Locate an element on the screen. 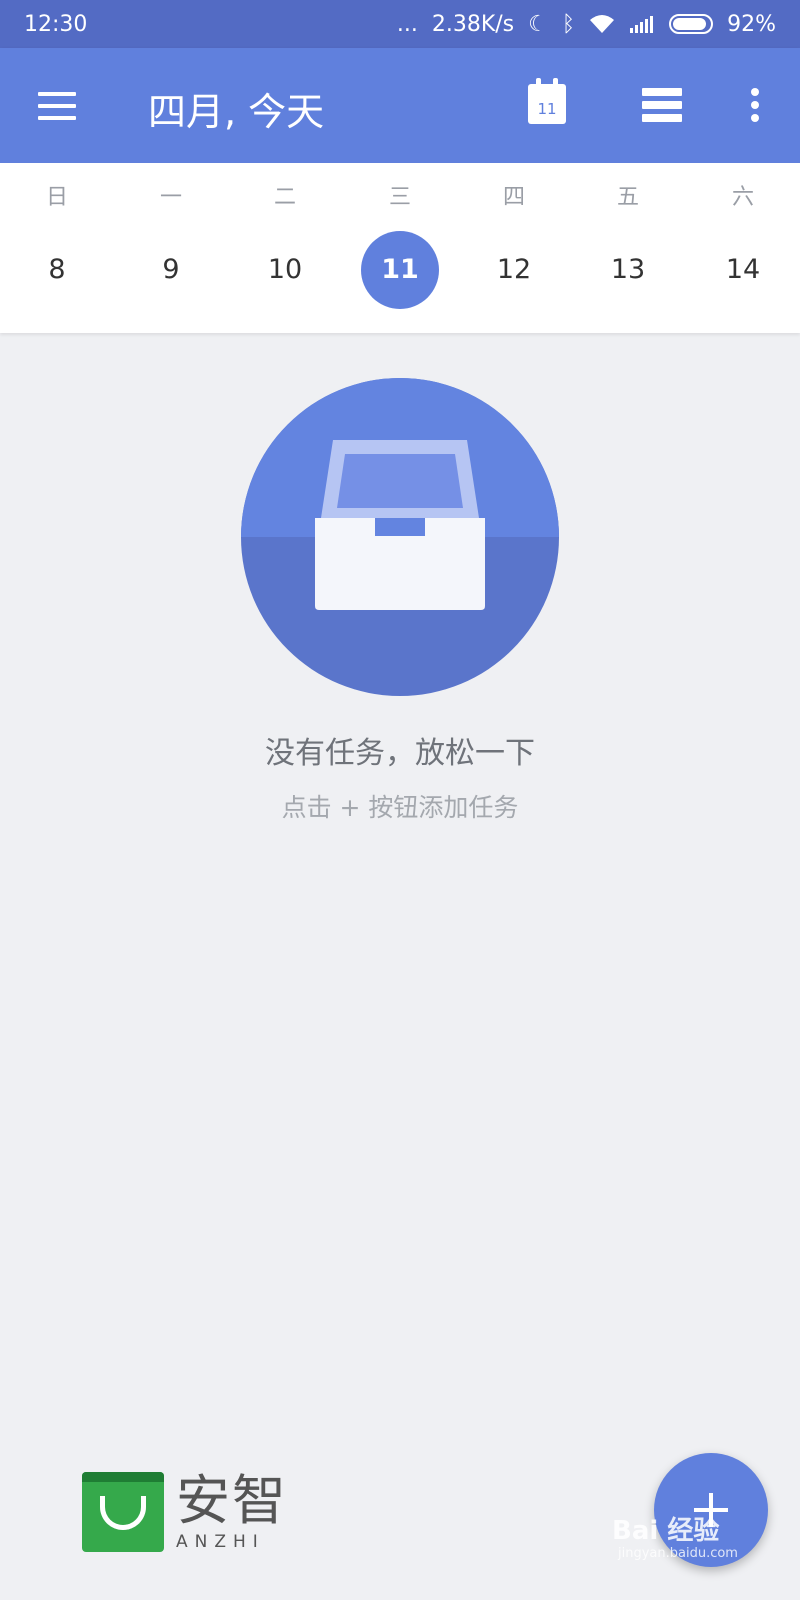  bluetooth-icon: ᛒ is located at coordinates (568, 24).